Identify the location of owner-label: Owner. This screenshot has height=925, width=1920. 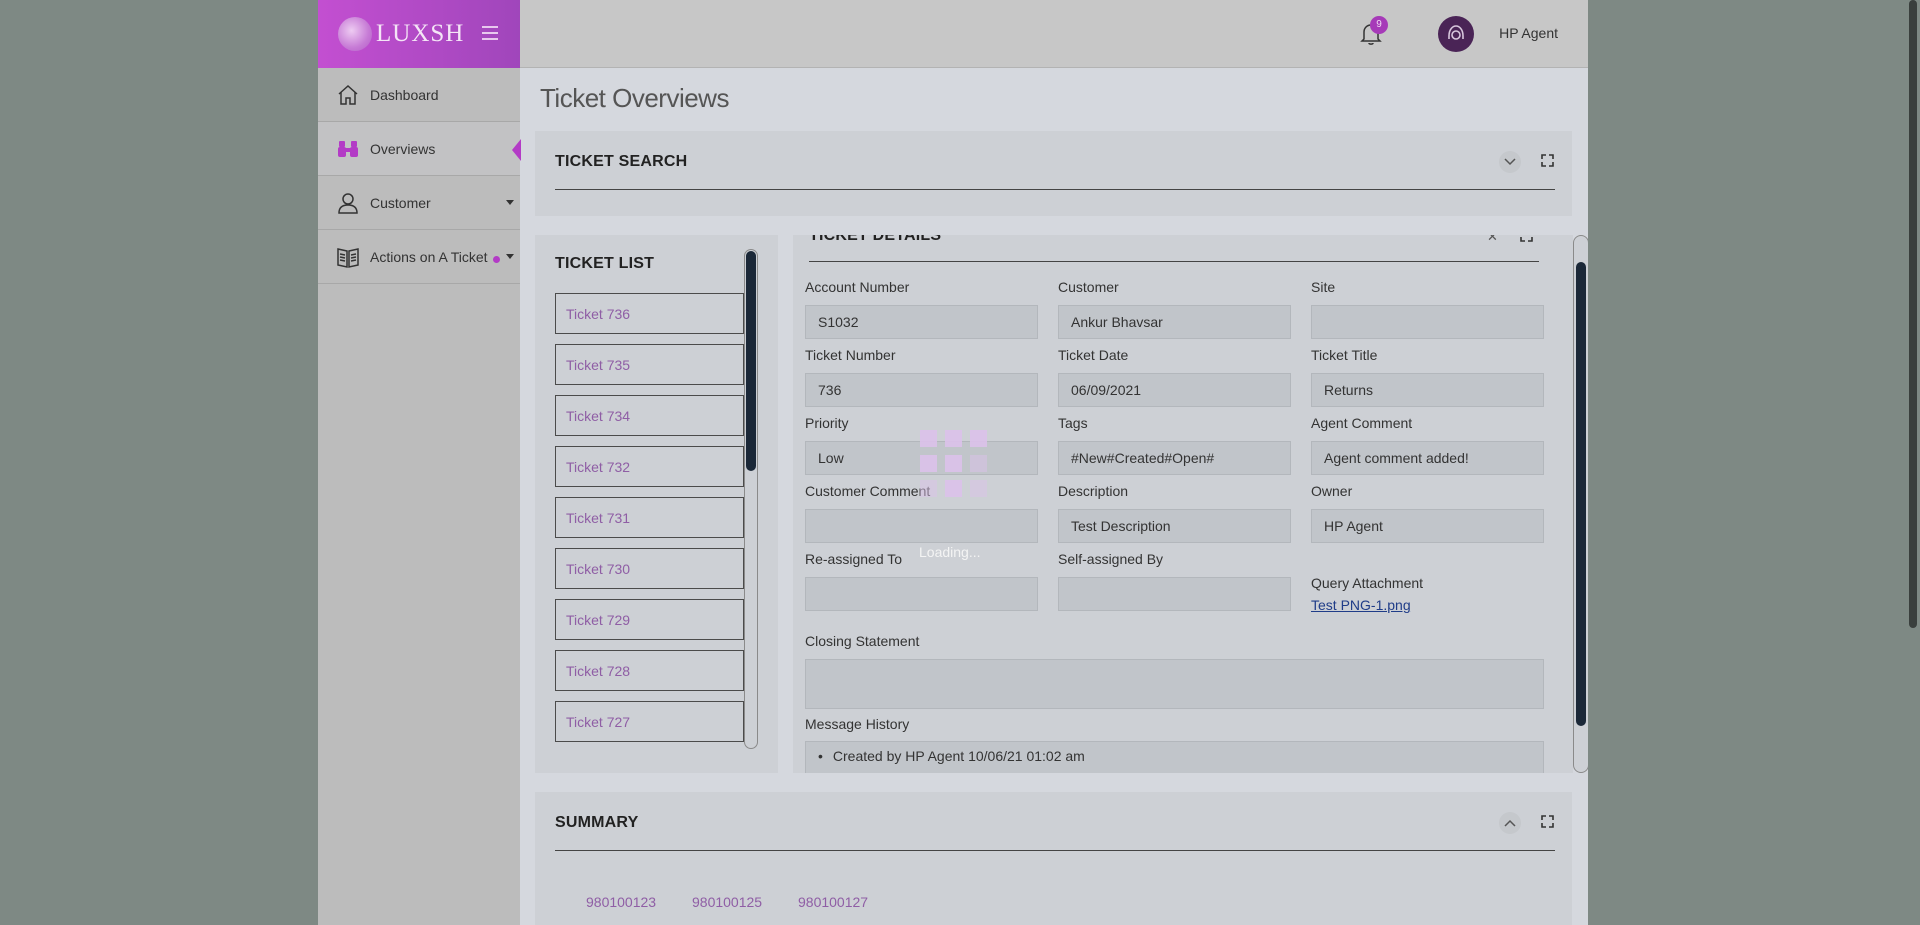
(1332, 491).